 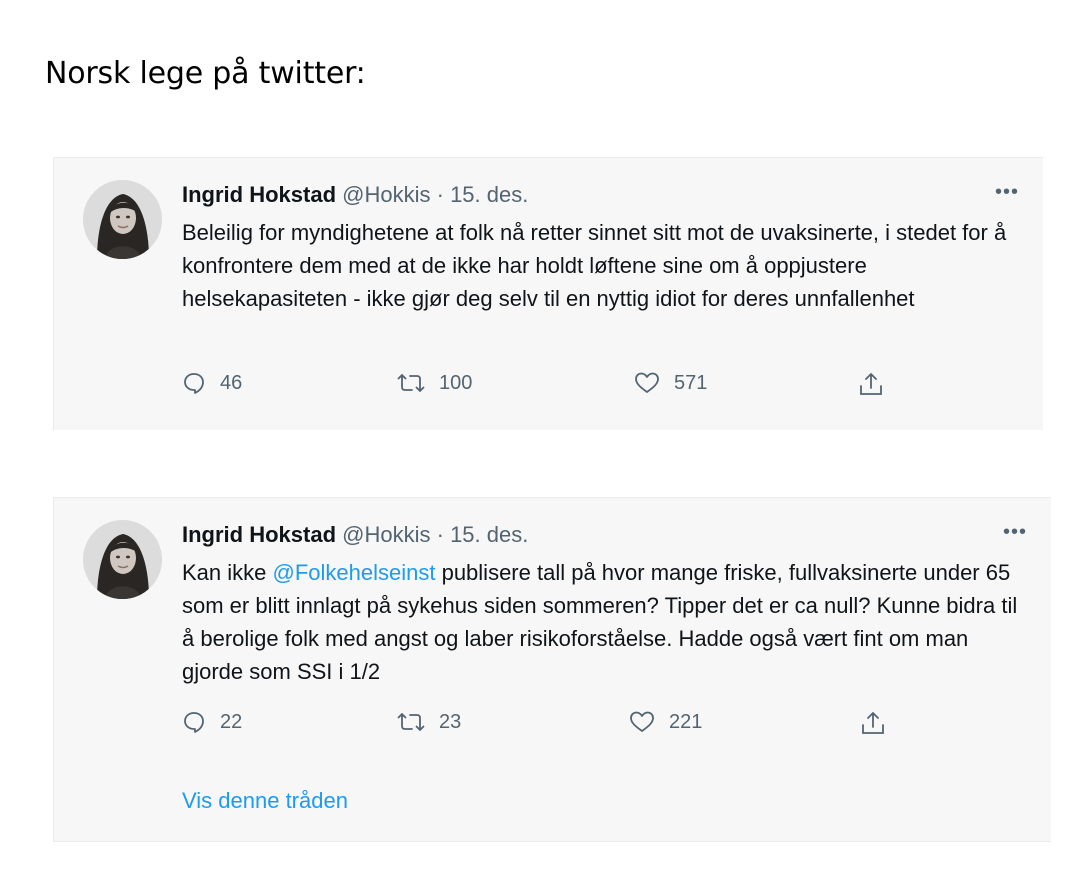 What do you see at coordinates (205, 73) in the screenshot?
I see `page-heading: Norsk lege på twitter:` at bounding box center [205, 73].